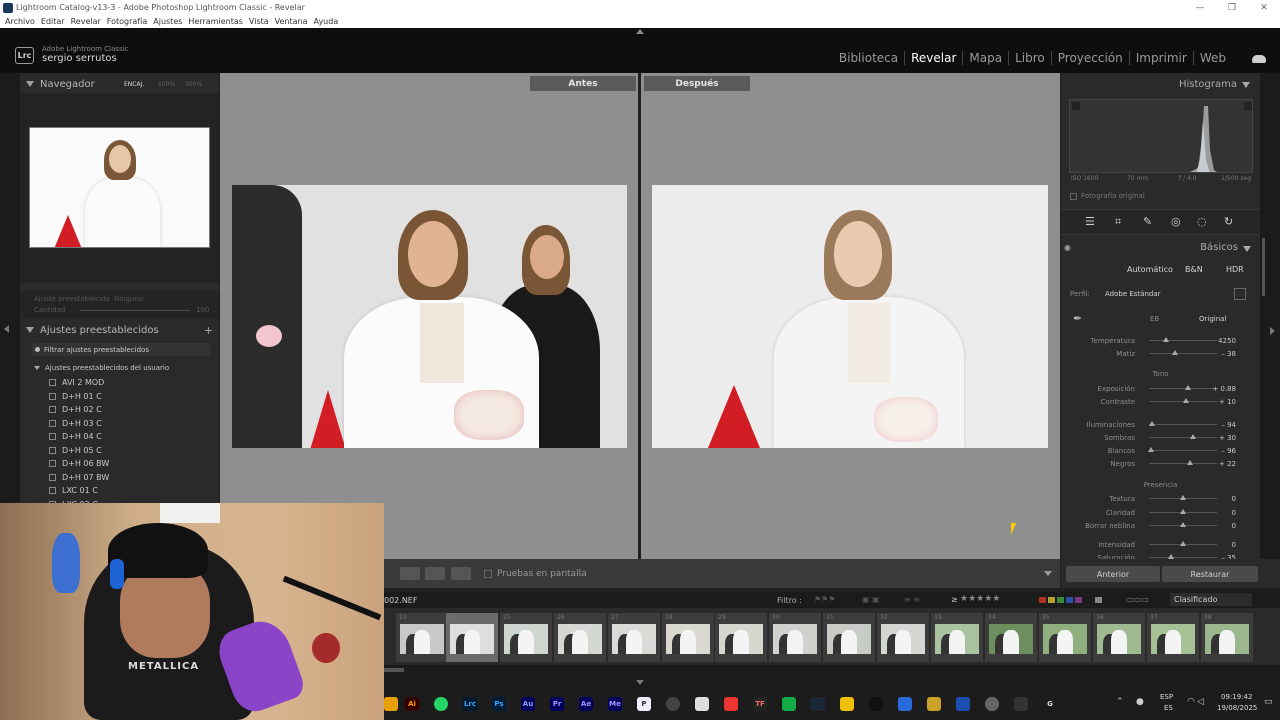 This screenshot has width=1280, height=720. I want to click on slider-temperatura: Temperatura 4250, so click(1160, 341).